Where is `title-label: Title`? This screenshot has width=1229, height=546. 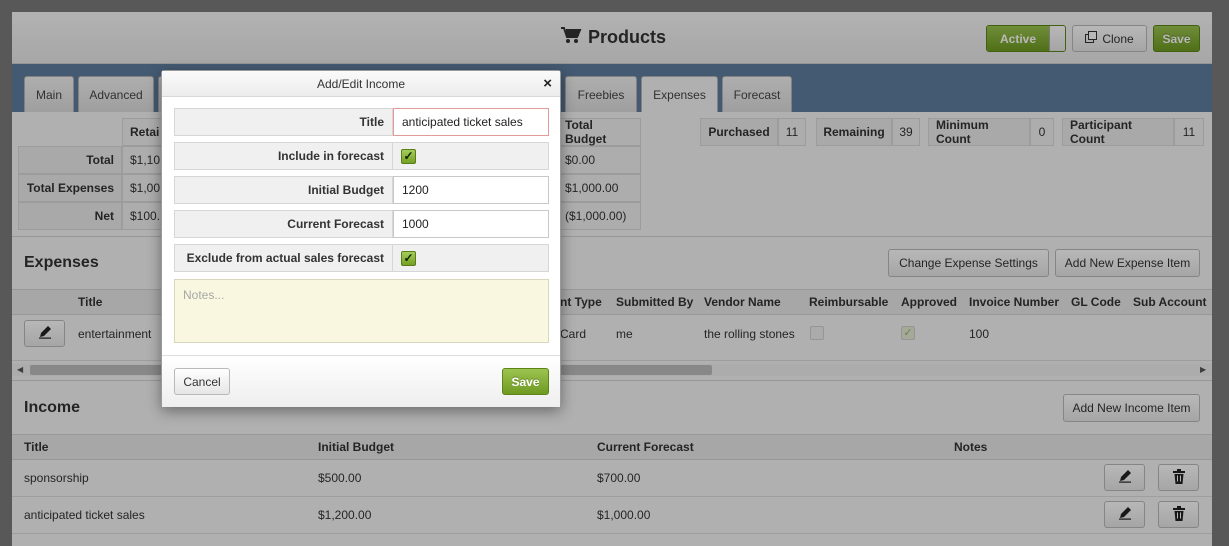 title-label: Title is located at coordinates (283, 122).